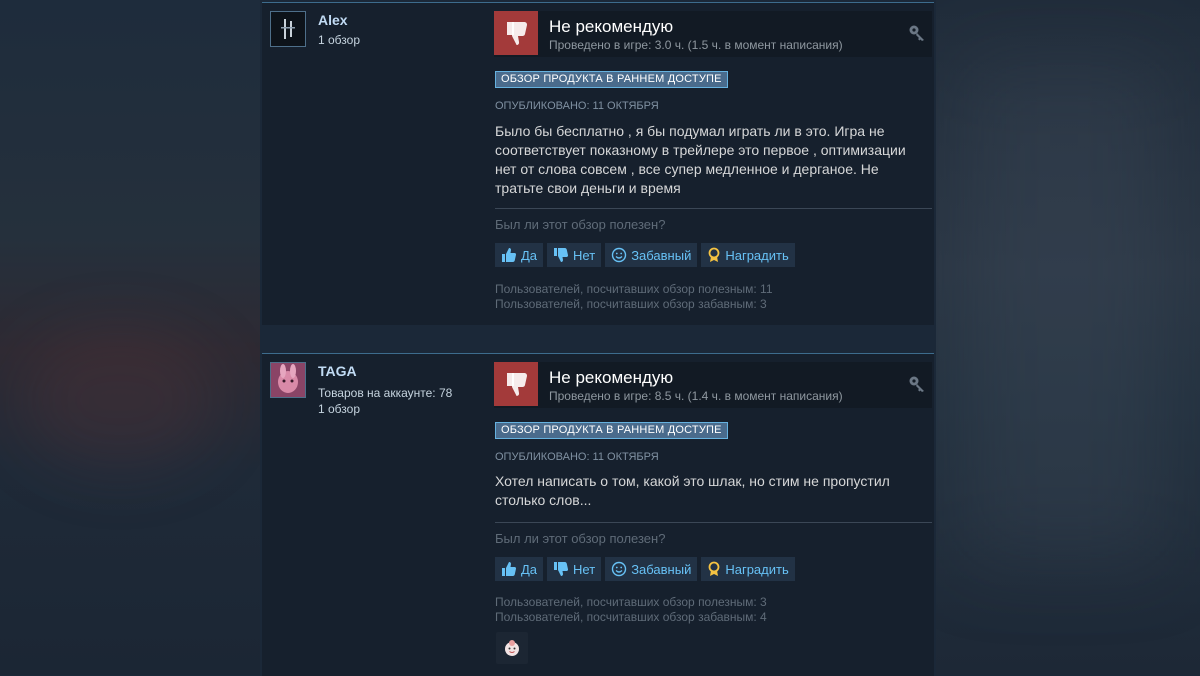 This screenshot has width=1200, height=676. What do you see at coordinates (333, 20) in the screenshot?
I see `author-name: Alex` at bounding box center [333, 20].